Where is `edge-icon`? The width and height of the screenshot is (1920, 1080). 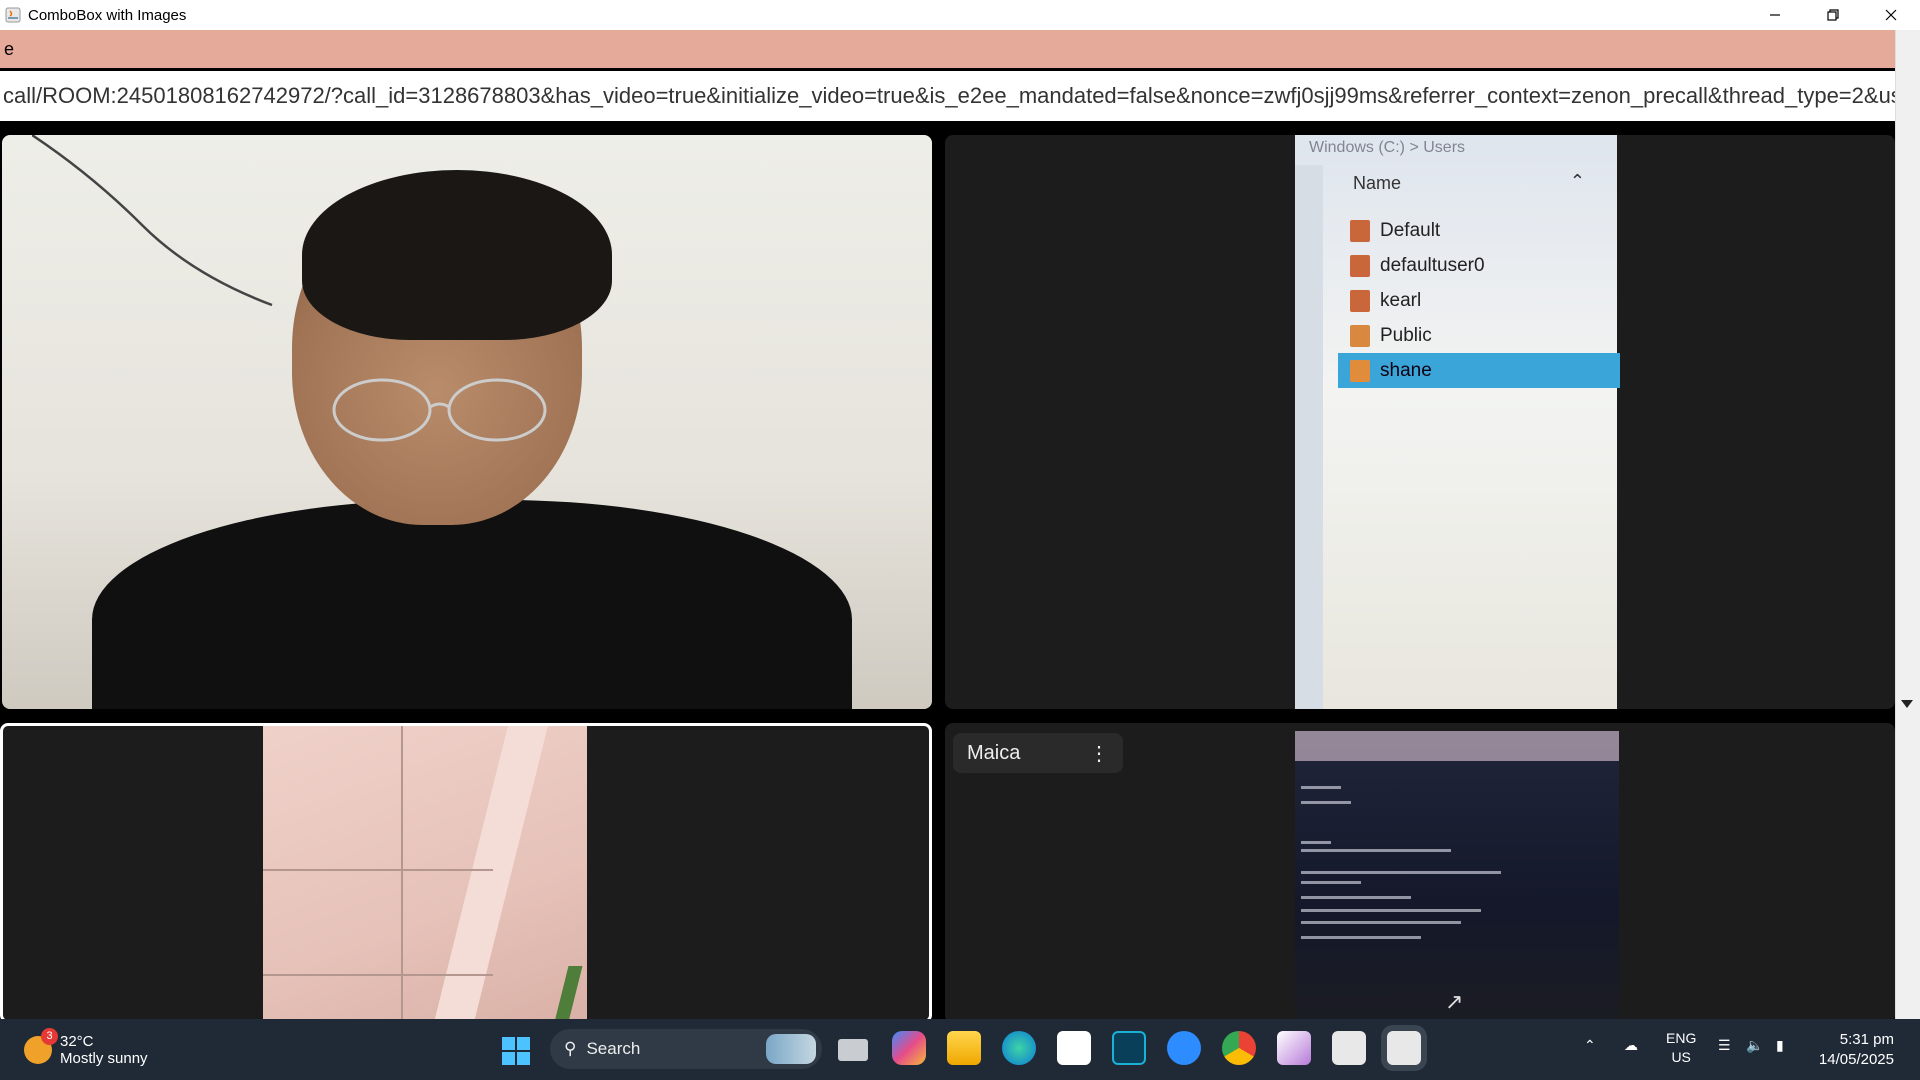
edge-icon is located at coordinates (1019, 1048).